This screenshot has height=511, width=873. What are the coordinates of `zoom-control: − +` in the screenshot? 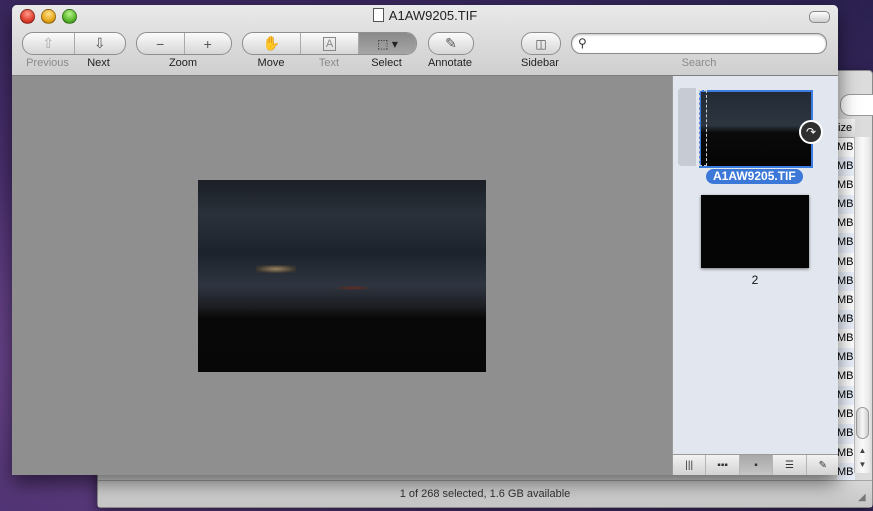 It's located at (184, 43).